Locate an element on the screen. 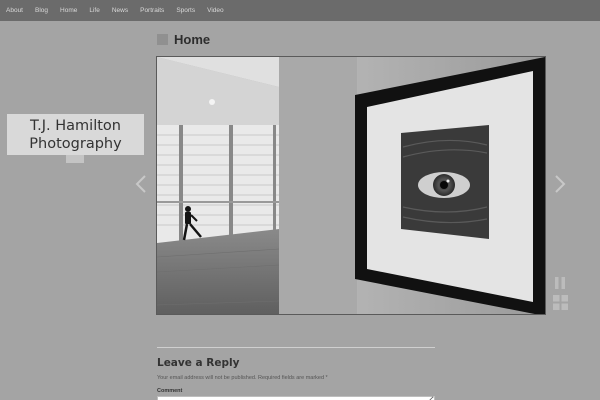  slideshow-next-button is located at coordinates (560, 184).